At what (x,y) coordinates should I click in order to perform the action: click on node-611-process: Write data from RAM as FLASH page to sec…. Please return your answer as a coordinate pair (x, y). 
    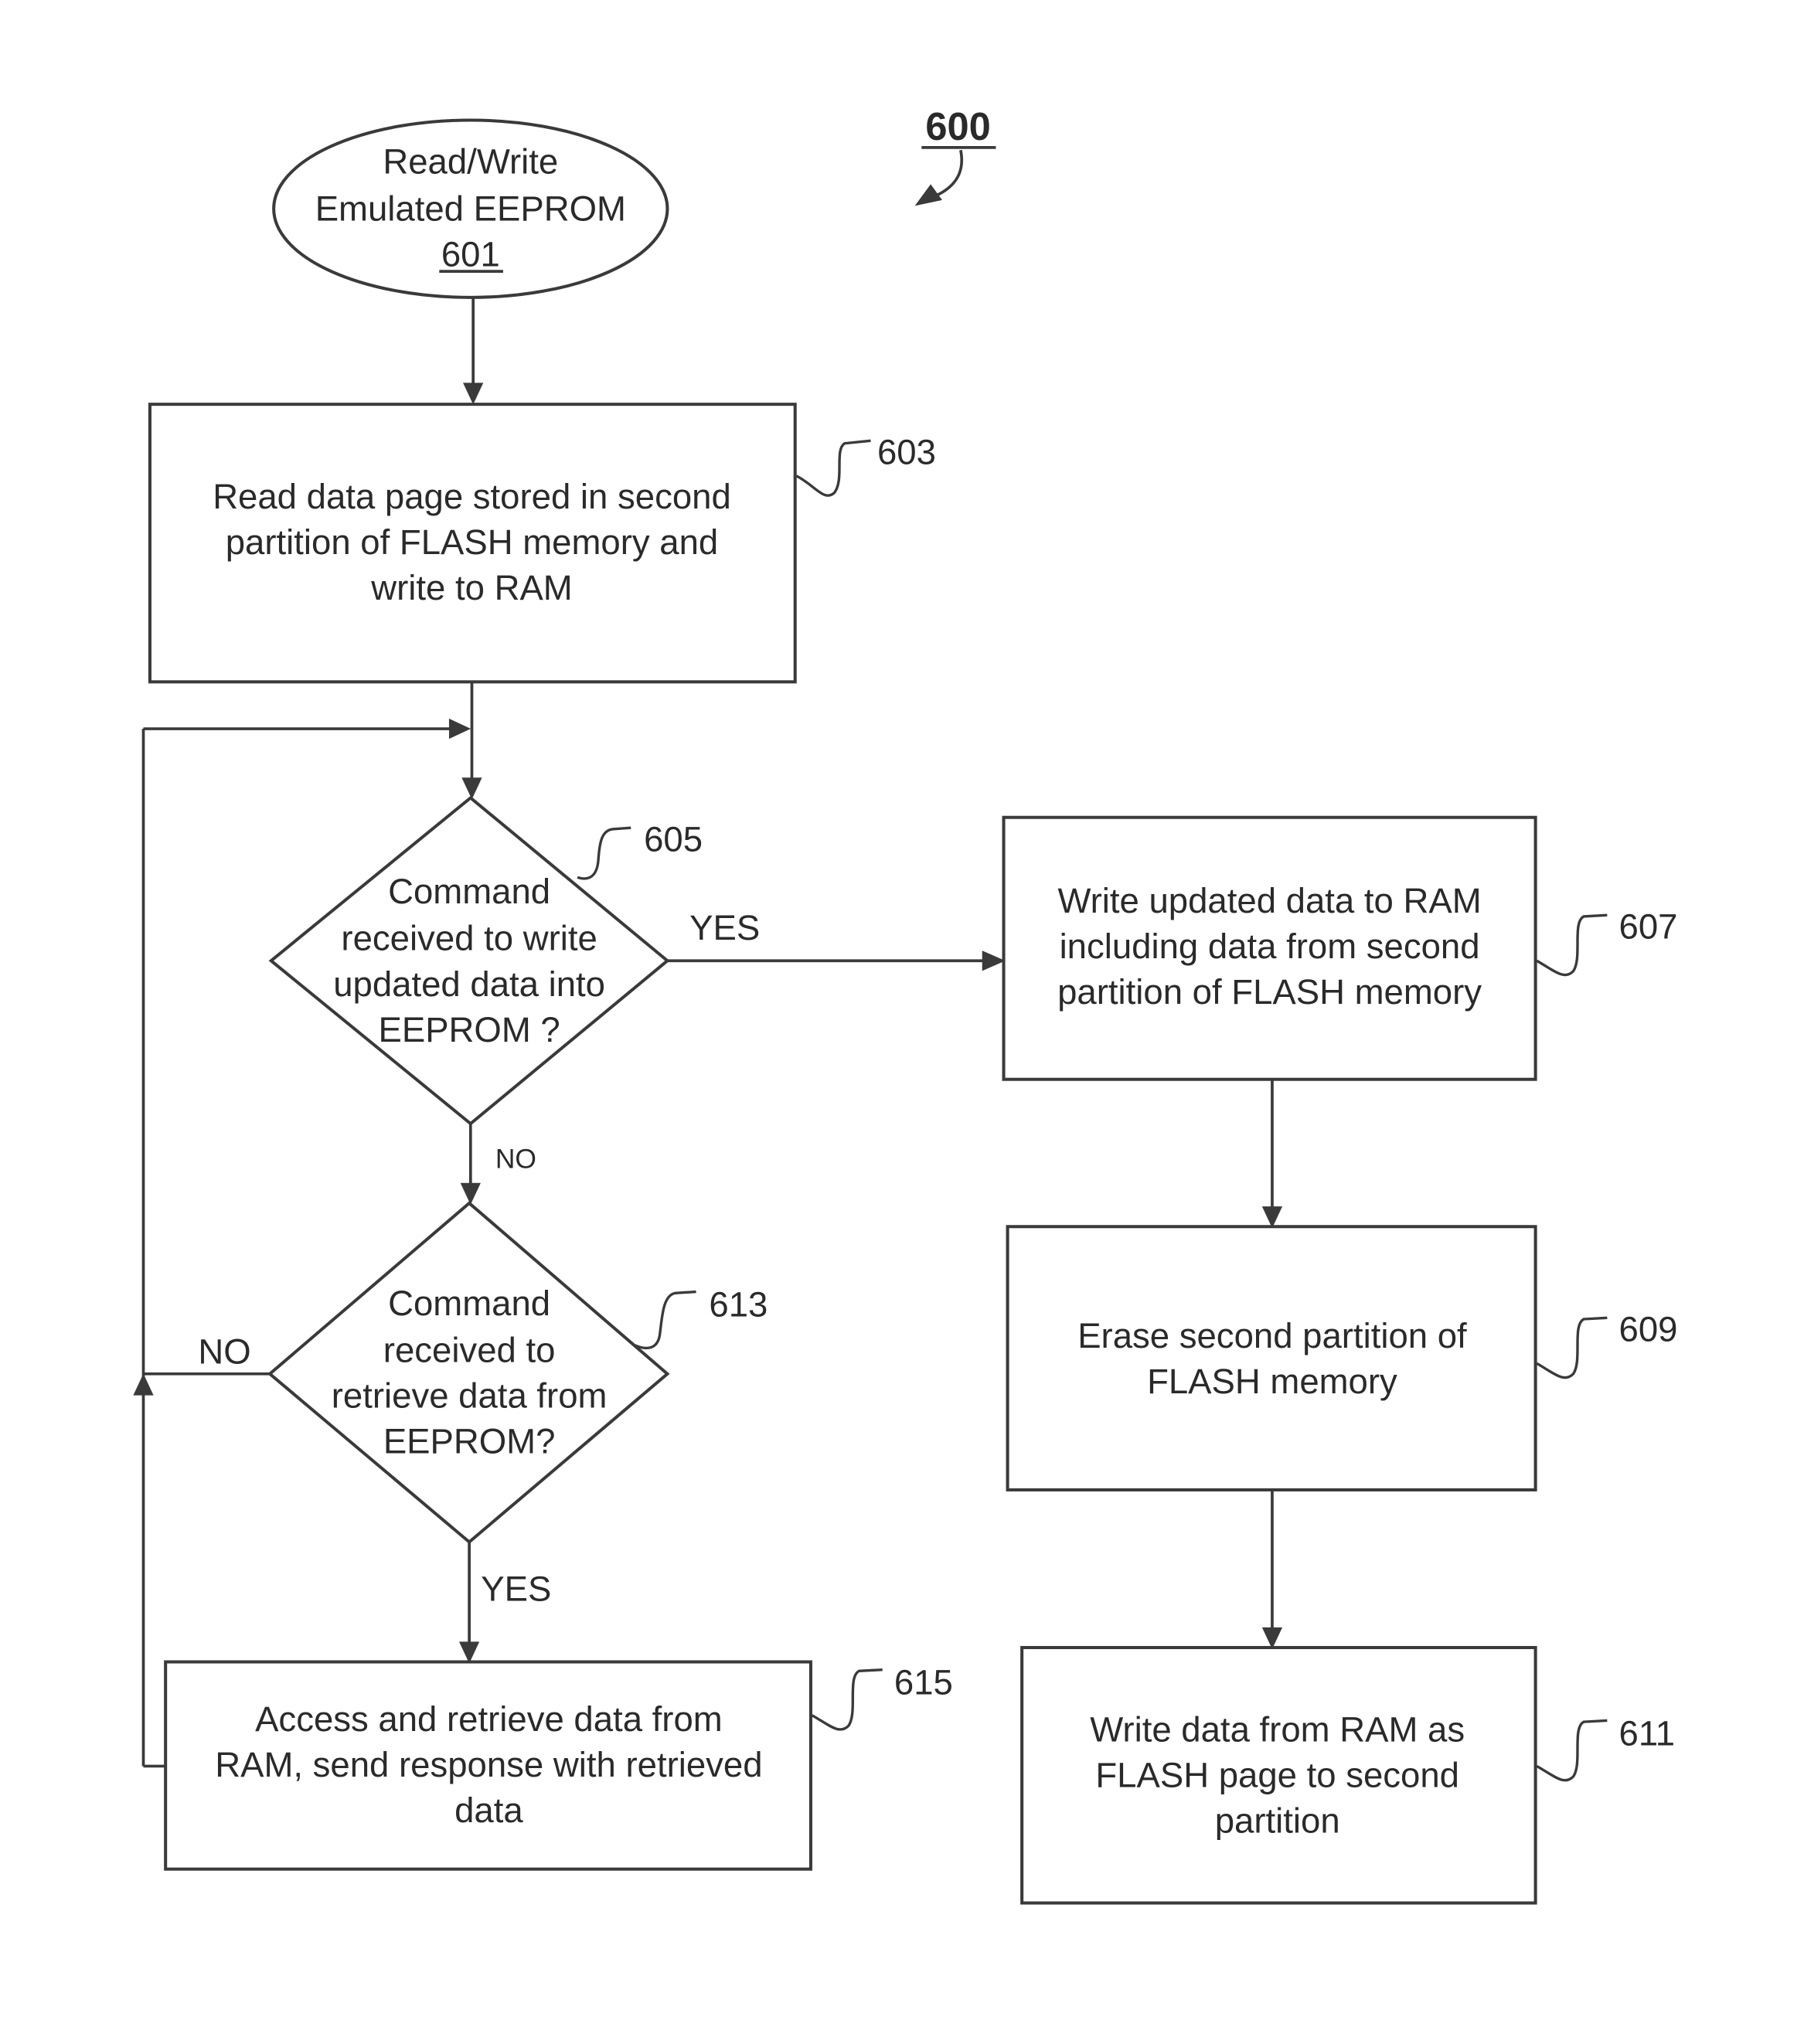
    Looking at the image, I should click on (1348, 1775).